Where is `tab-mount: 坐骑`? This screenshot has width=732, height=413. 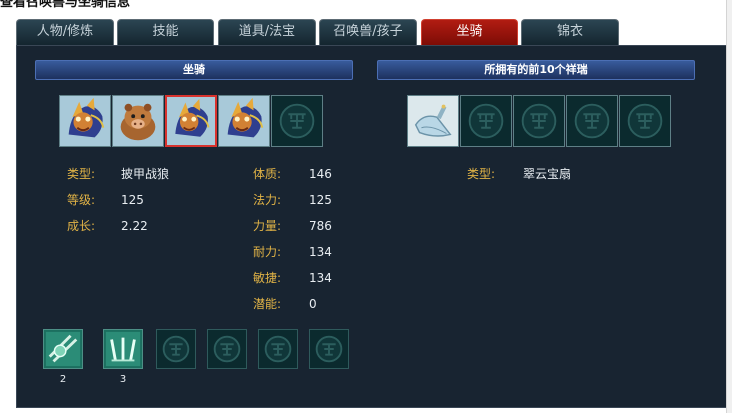 tab-mount: 坐骑 is located at coordinates (469, 32).